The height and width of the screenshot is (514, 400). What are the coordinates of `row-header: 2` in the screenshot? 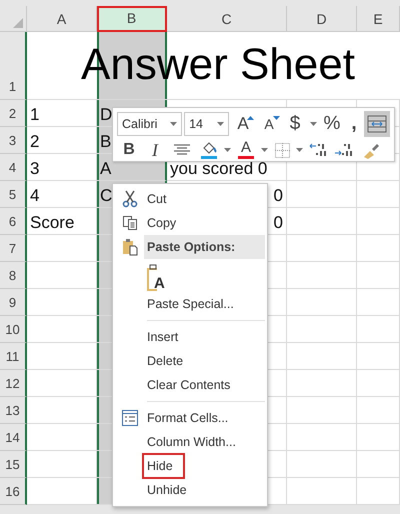 It's located at (13, 113).